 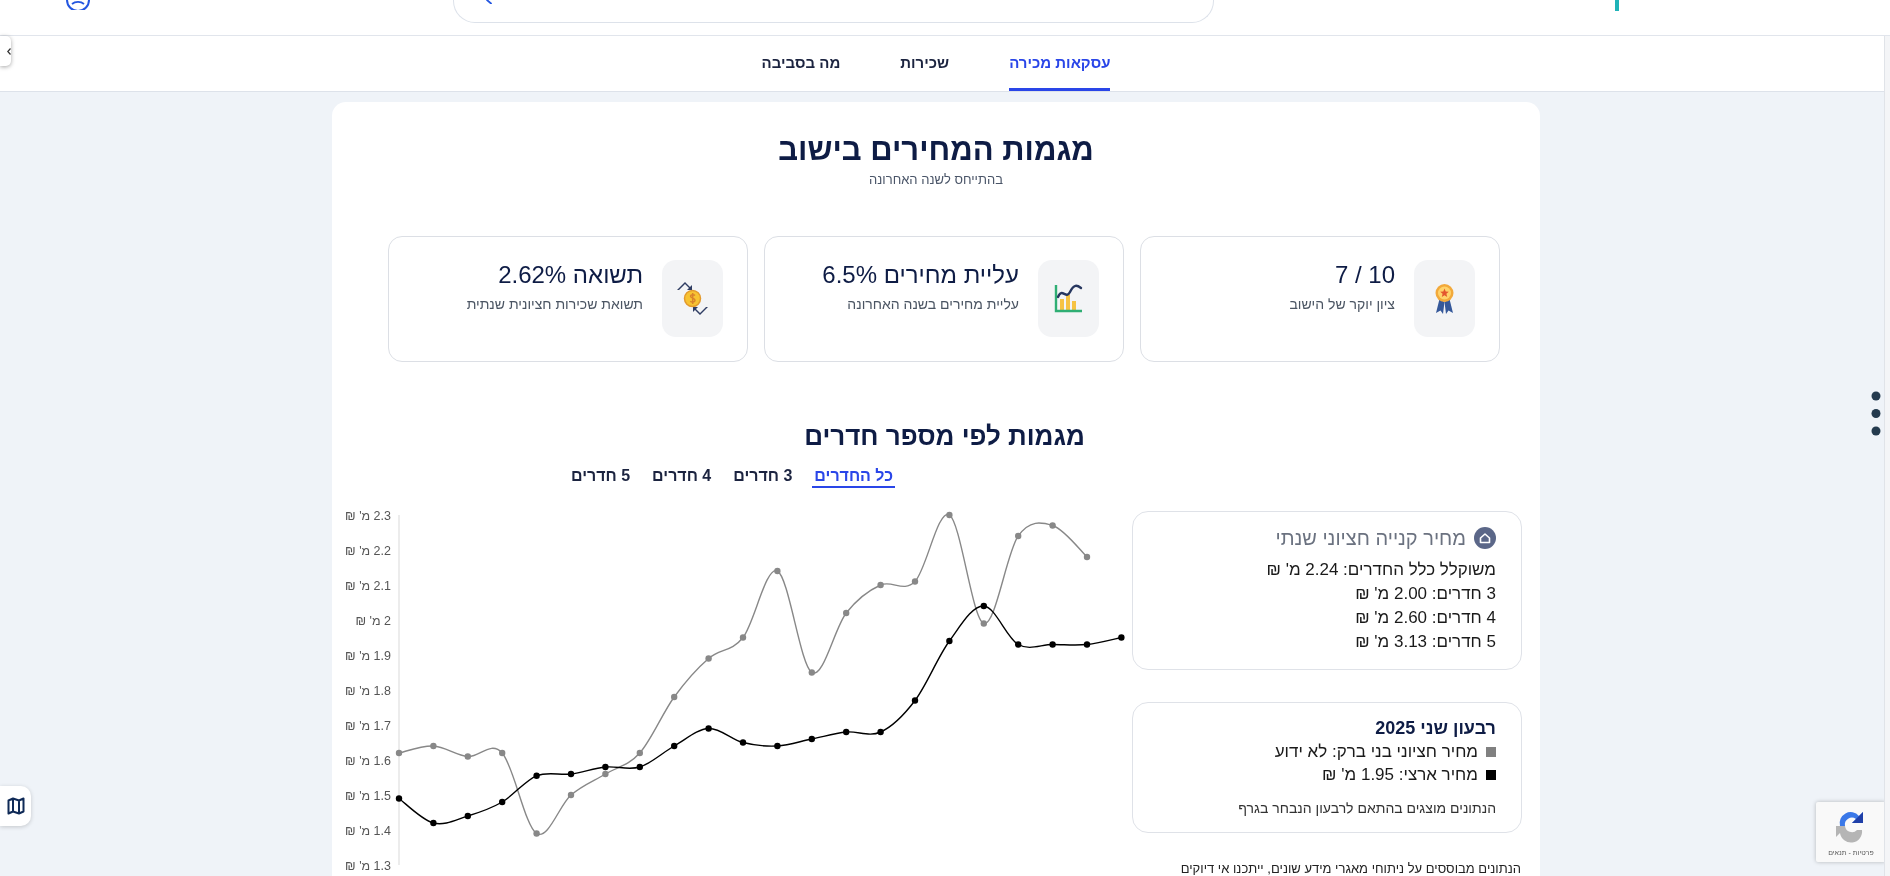 I want to click on section-title: מגמות לפי מספר חדרים, so click(x=944, y=436).